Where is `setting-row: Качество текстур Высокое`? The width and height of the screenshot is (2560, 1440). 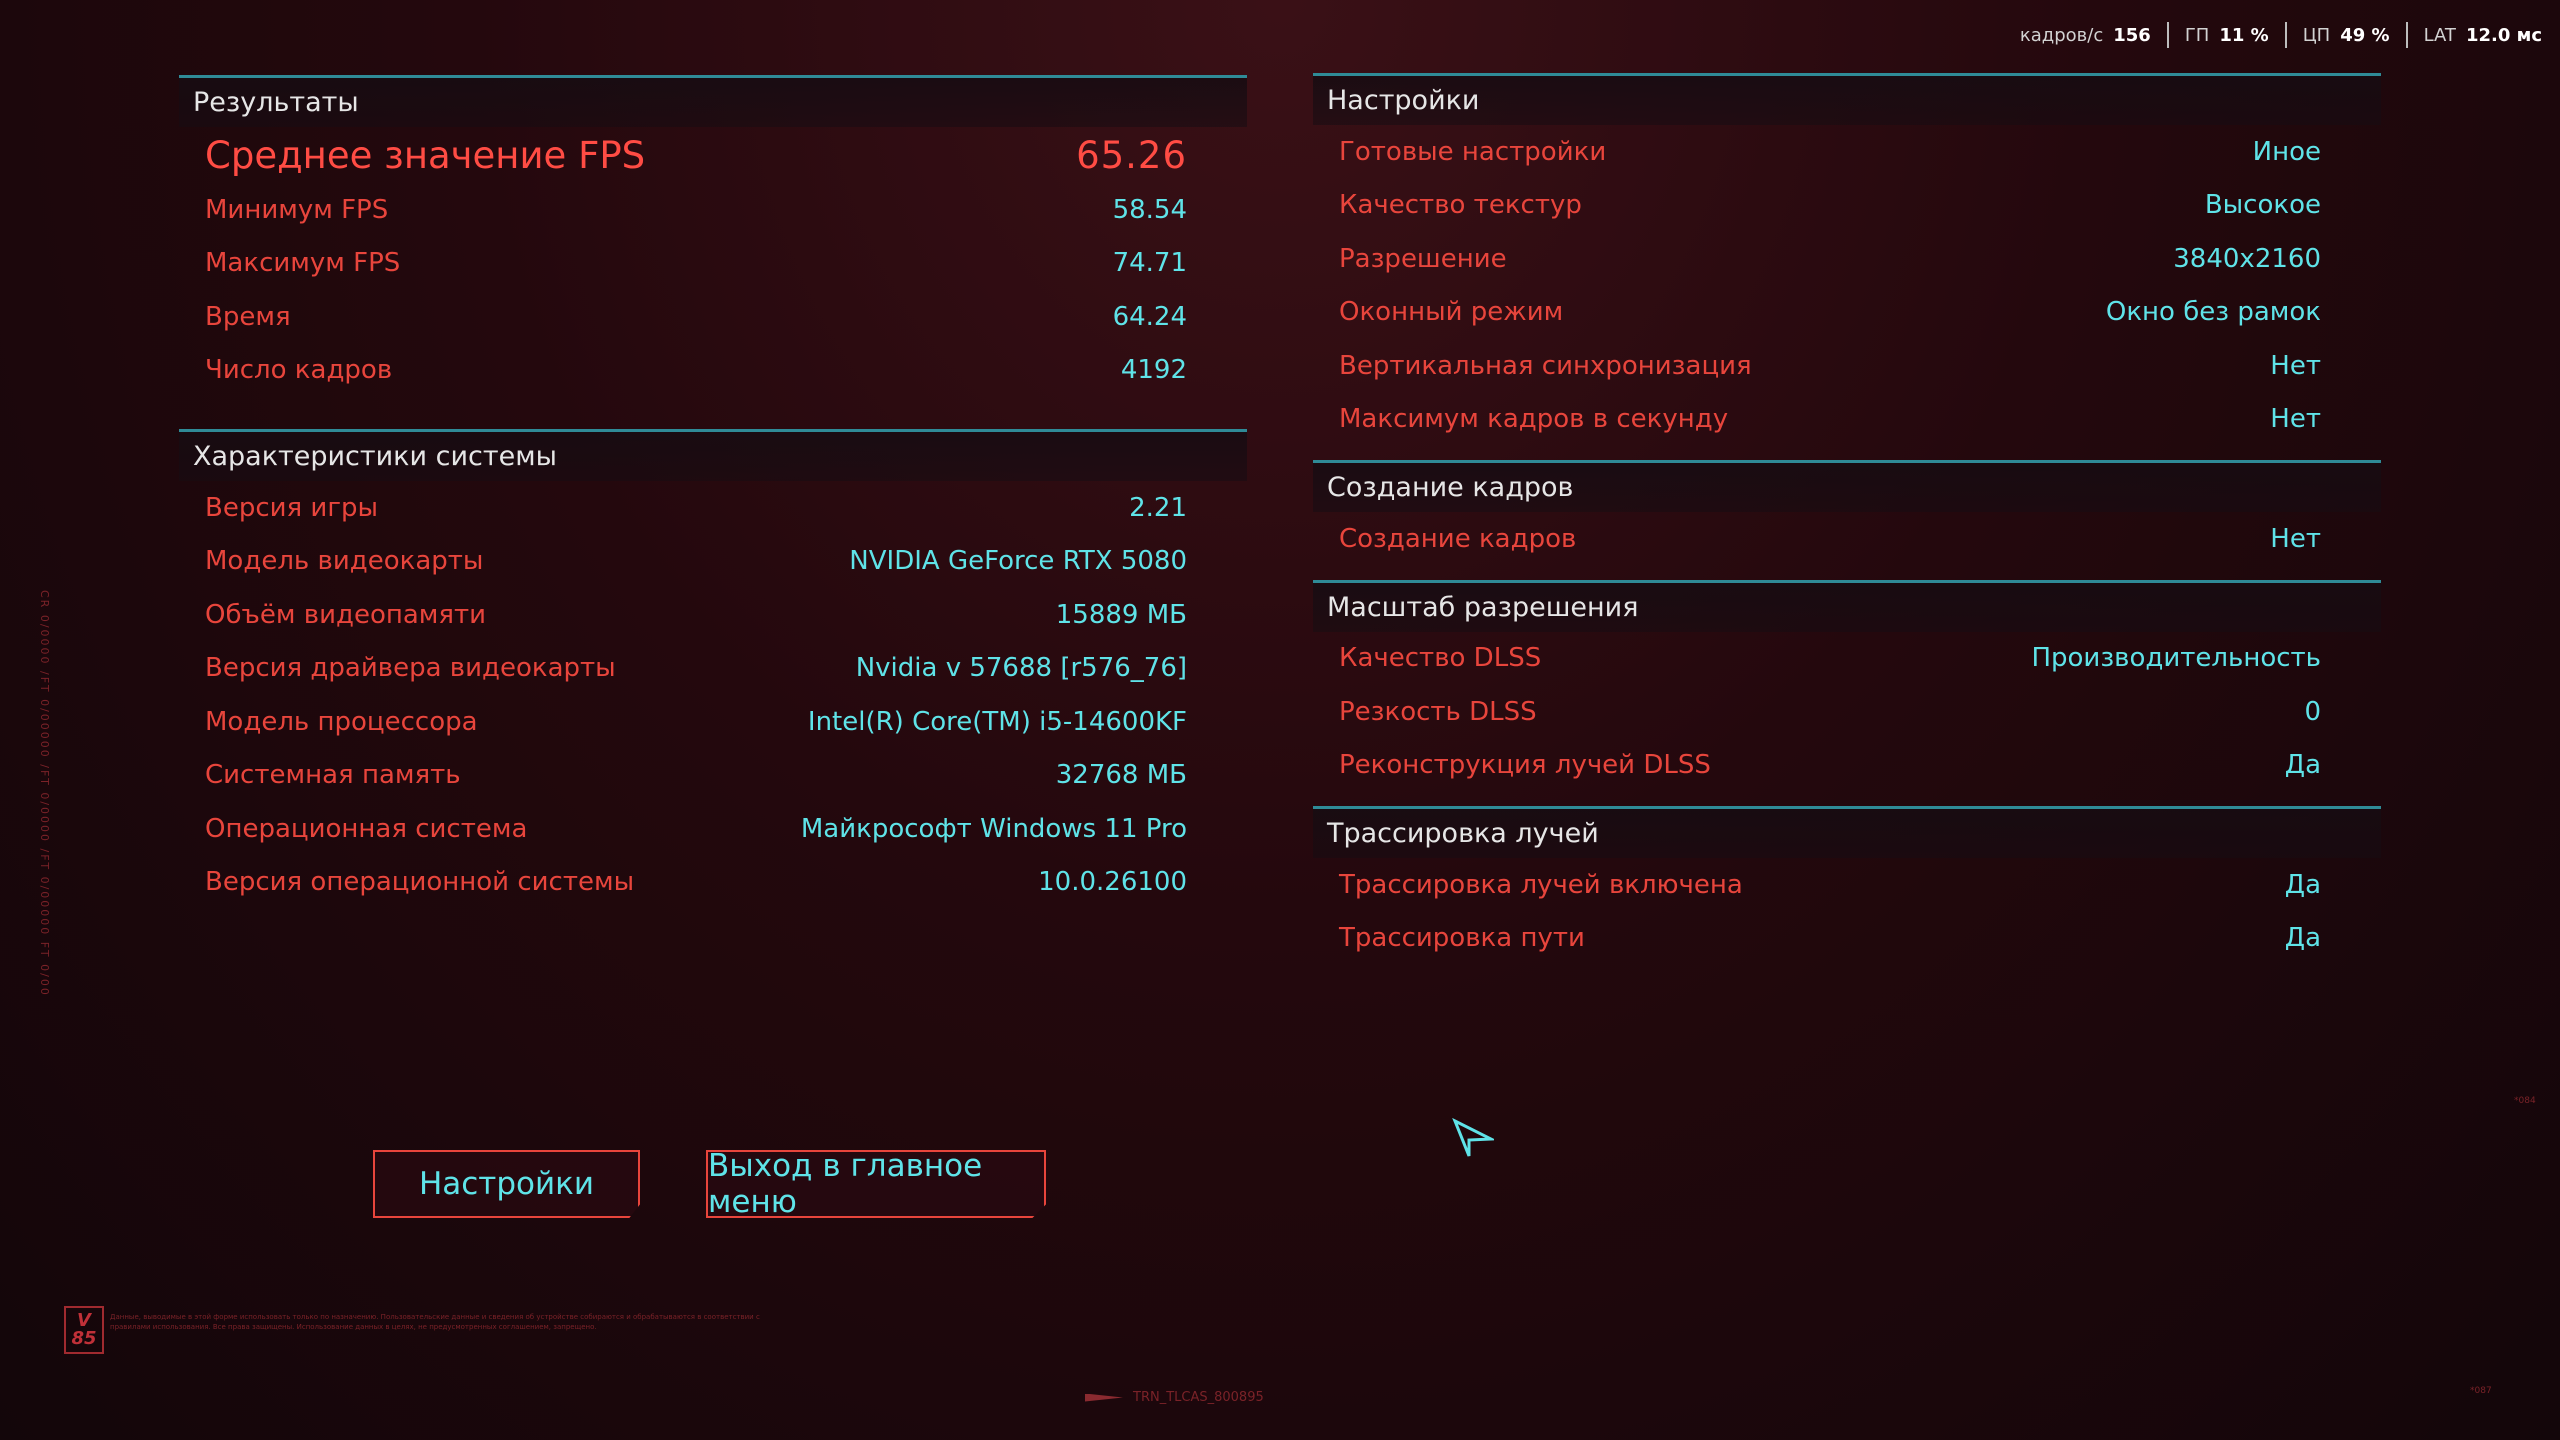
setting-row: Качество текстур Высокое is located at coordinates (1847, 206).